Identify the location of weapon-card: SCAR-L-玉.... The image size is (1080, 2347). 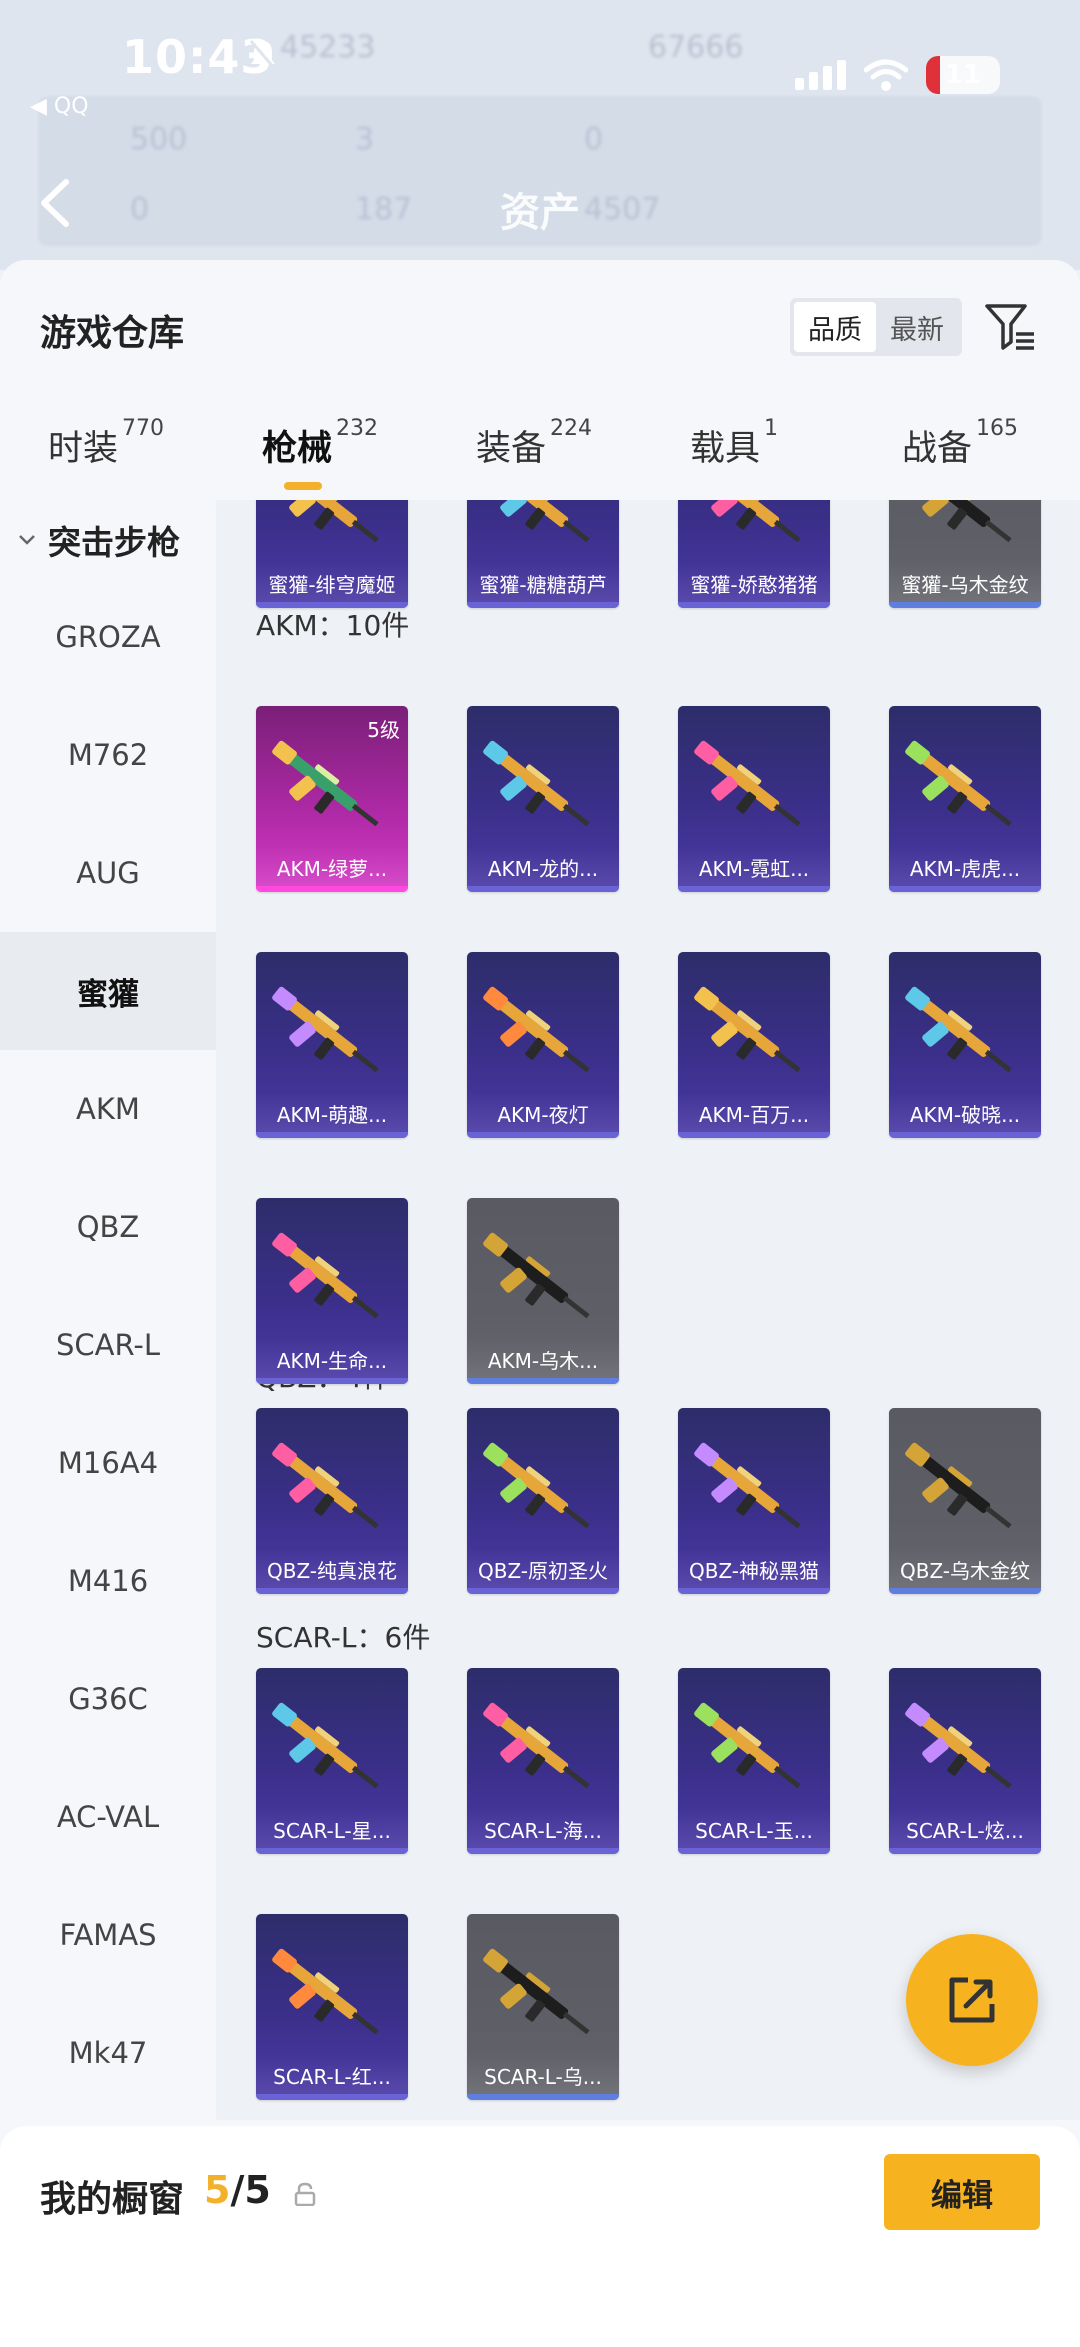
(754, 1761).